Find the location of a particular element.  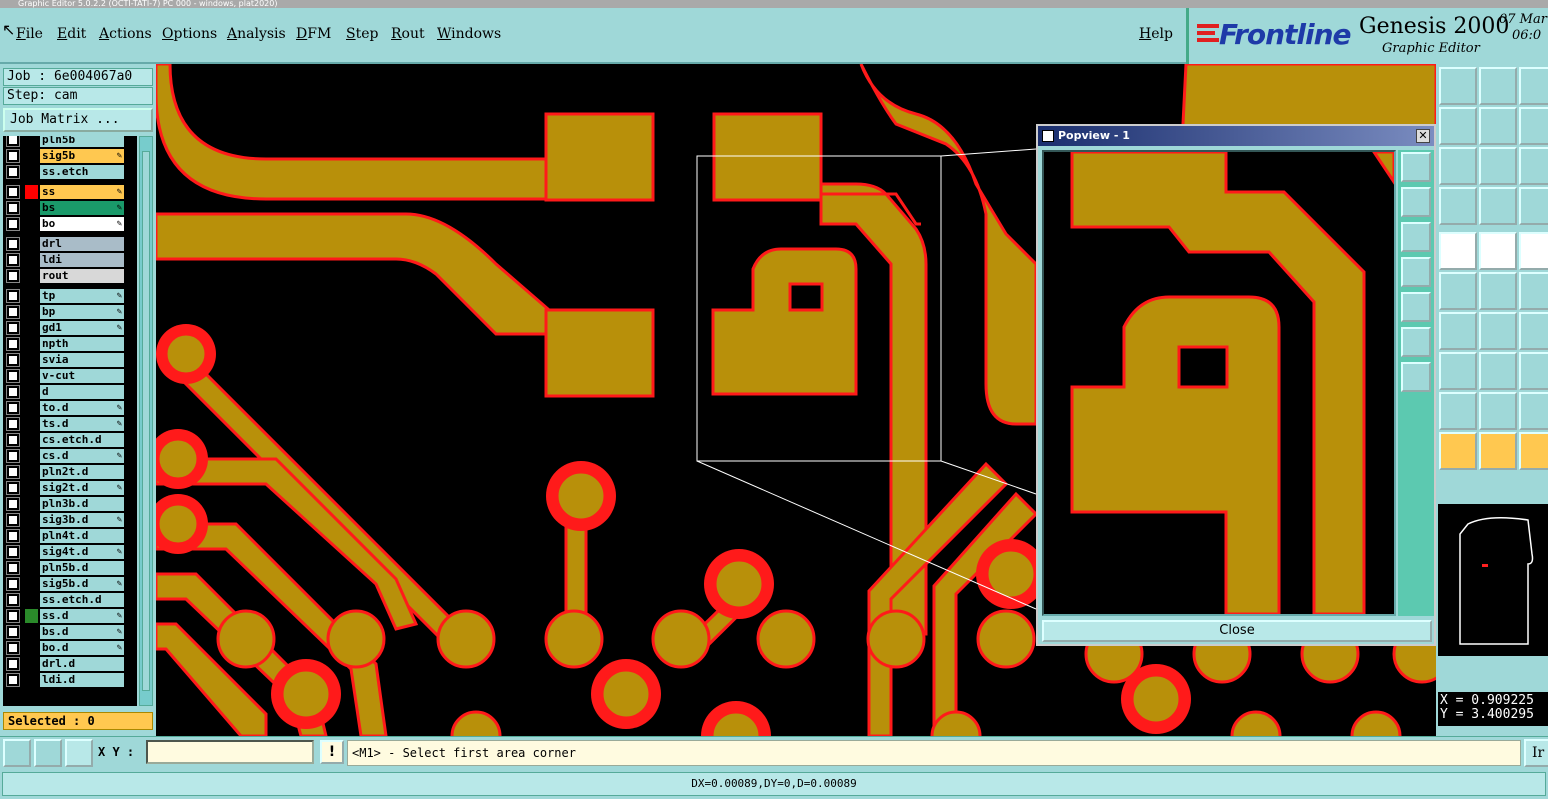

zoom-out-tool-icon is located at coordinates (1458, 166).